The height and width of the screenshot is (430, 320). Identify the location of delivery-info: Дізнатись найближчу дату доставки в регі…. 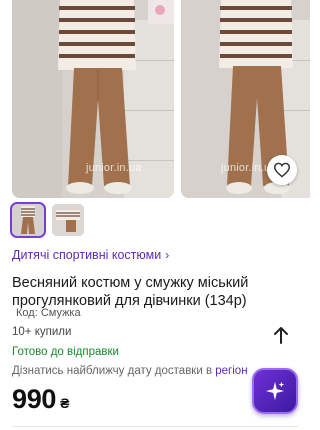
(130, 371).